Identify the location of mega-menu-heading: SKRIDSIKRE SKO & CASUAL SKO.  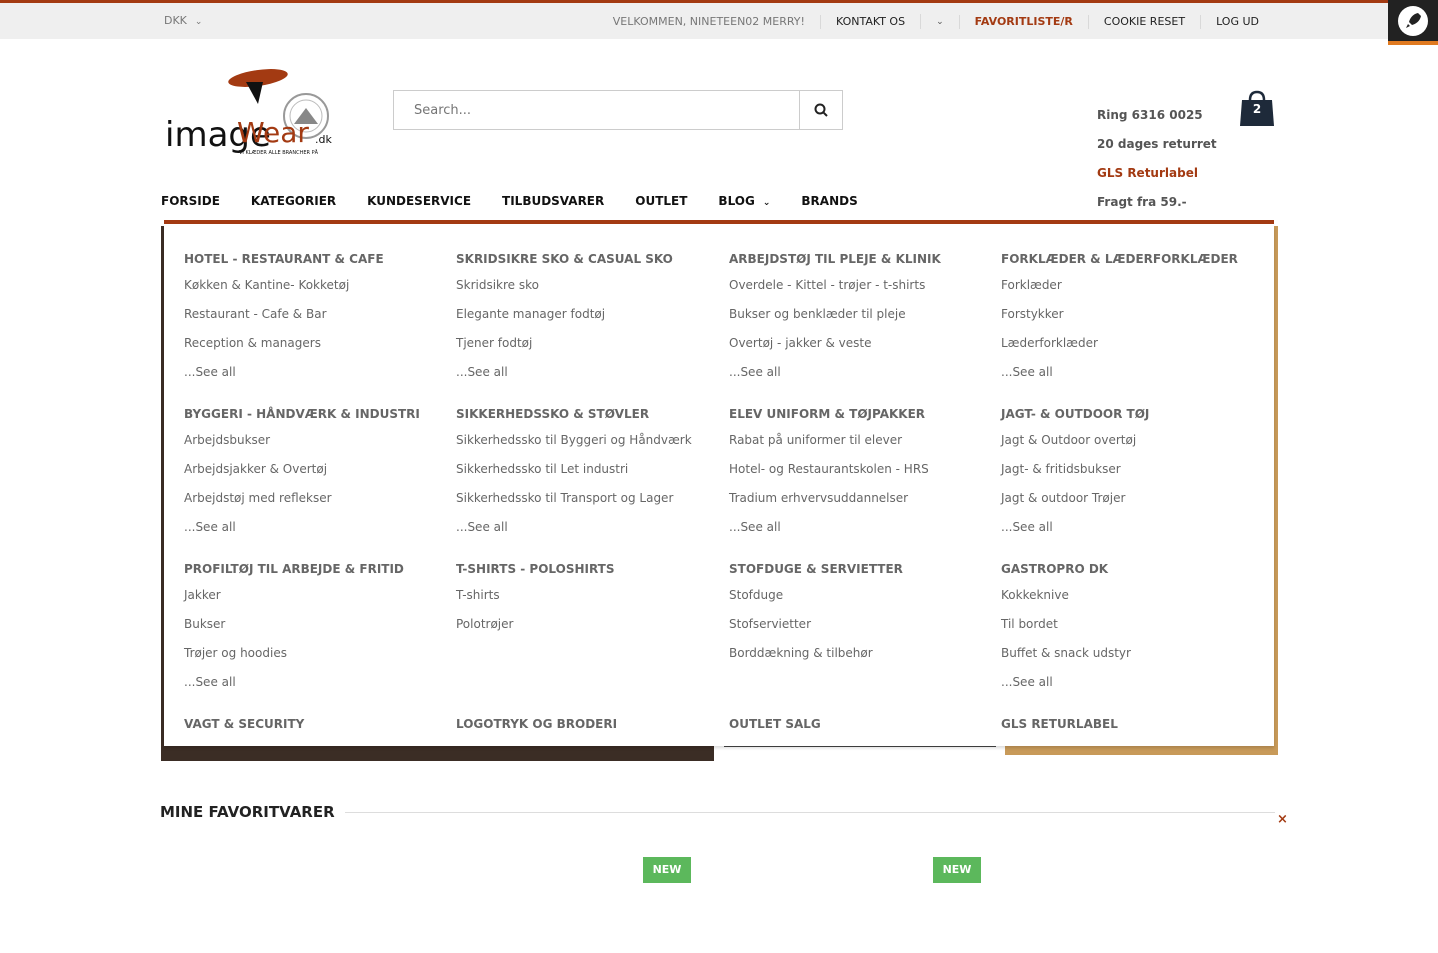
(586, 265).